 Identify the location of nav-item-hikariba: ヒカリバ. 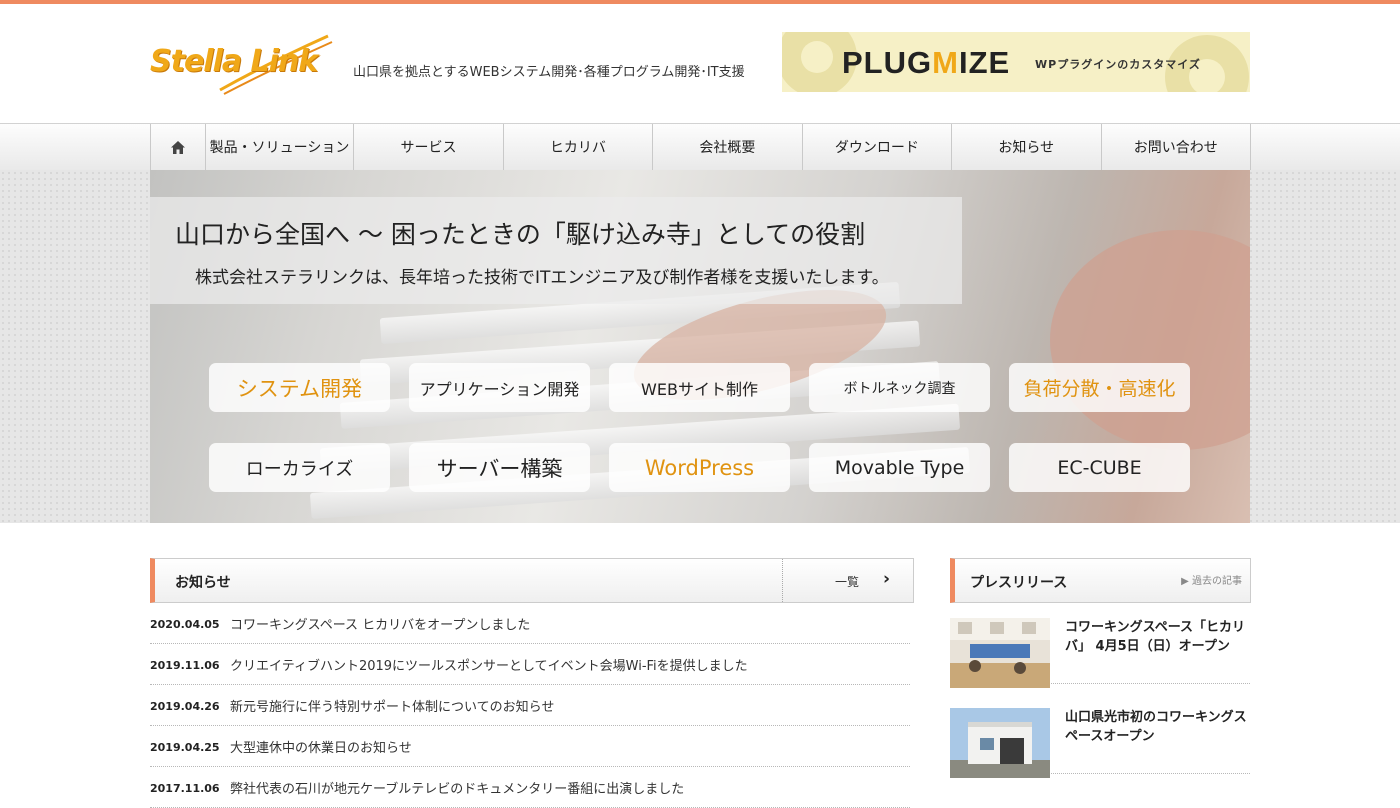
(579, 147).